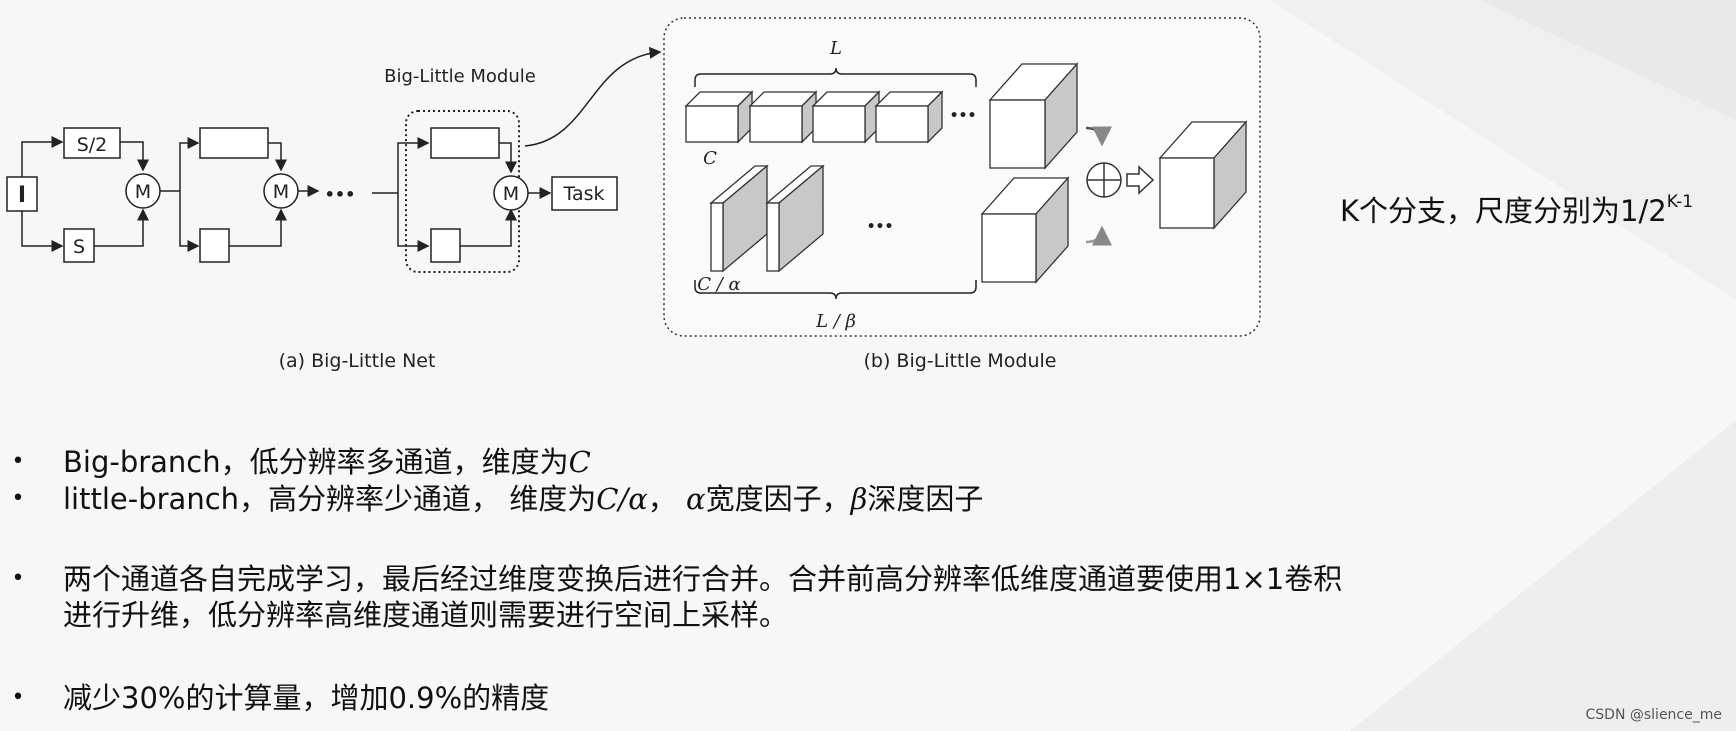 This screenshot has width=1736, height=731. What do you see at coordinates (143, 192) in the screenshot?
I see `merge-label-1: M` at bounding box center [143, 192].